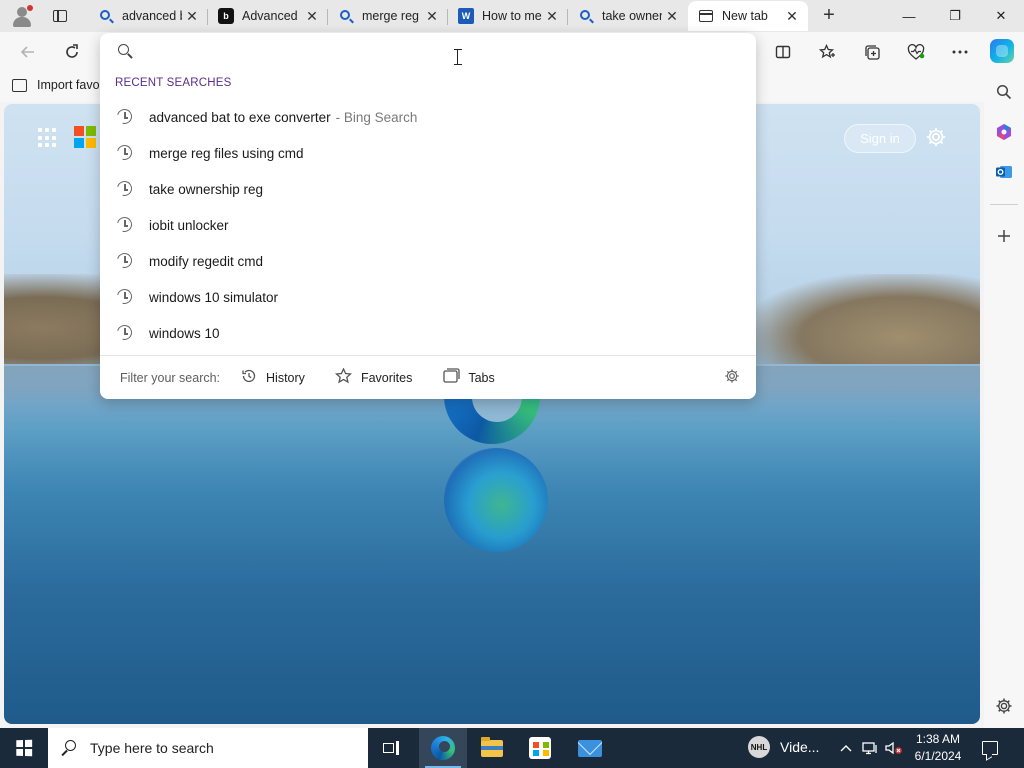  Describe the element at coordinates (226, 153) in the screenshot. I see `search-query: merge reg files using cmd` at that location.